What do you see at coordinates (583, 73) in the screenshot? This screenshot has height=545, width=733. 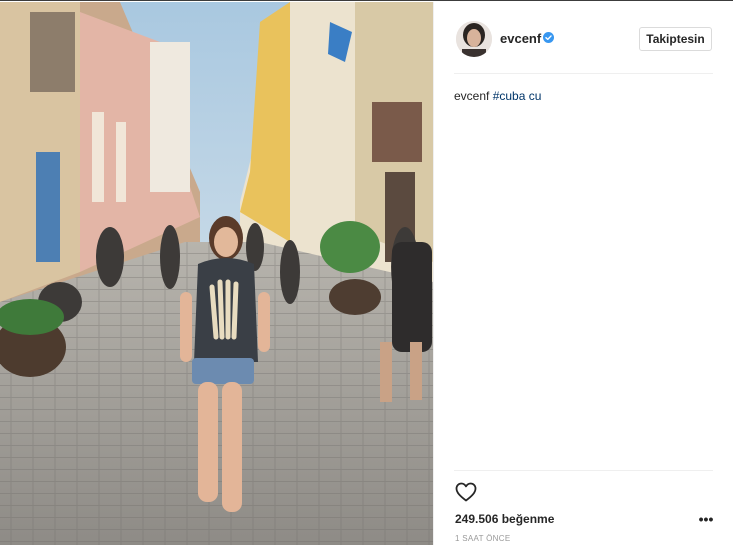 I see `header-divider` at bounding box center [583, 73].